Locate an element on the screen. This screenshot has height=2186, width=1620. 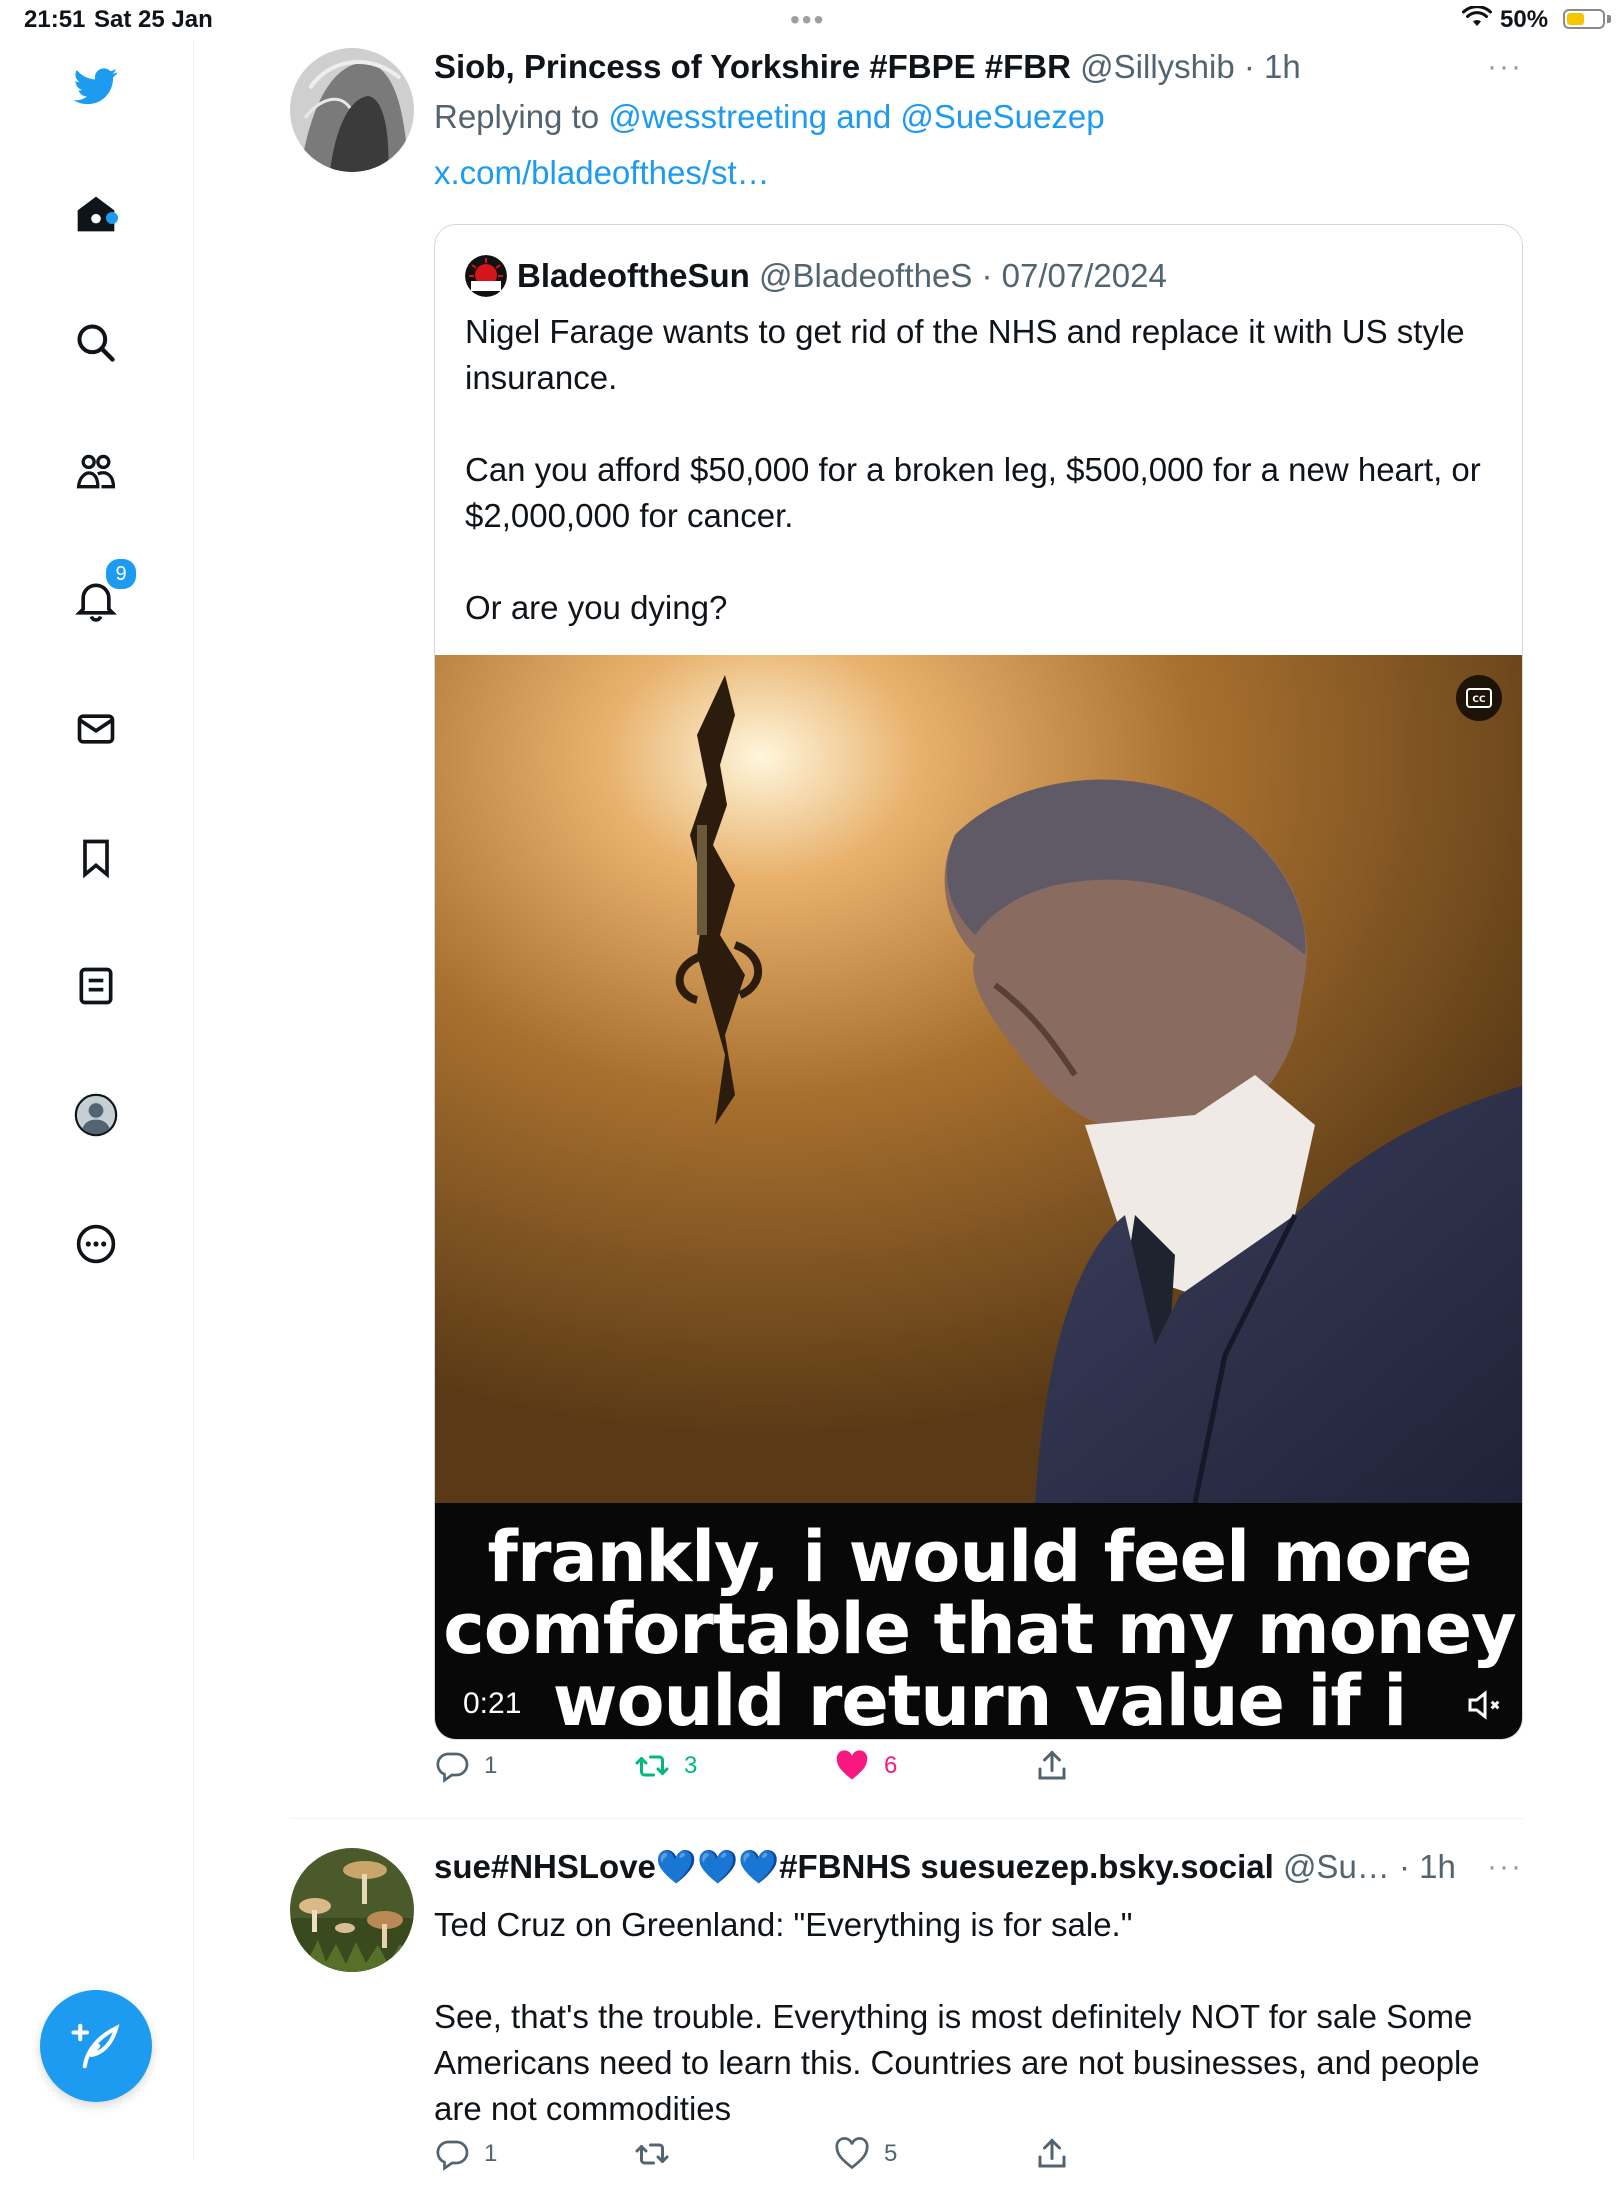
tweet-actions: 1 5 is located at coordinates (978, 2161).